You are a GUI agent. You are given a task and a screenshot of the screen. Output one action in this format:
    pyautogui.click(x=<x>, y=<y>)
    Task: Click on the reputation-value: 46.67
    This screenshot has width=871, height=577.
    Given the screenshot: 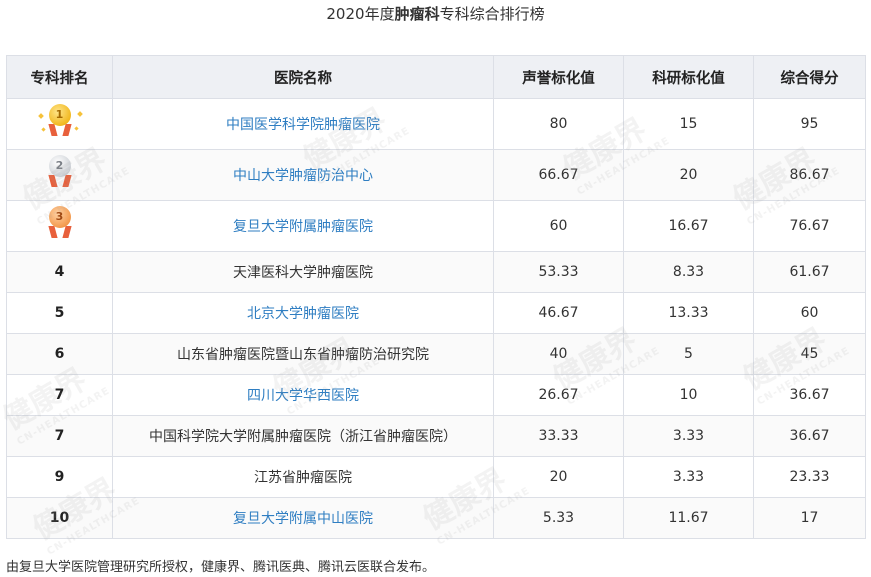 What is the action you would take?
    pyautogui.click(x=558, y=313)
    